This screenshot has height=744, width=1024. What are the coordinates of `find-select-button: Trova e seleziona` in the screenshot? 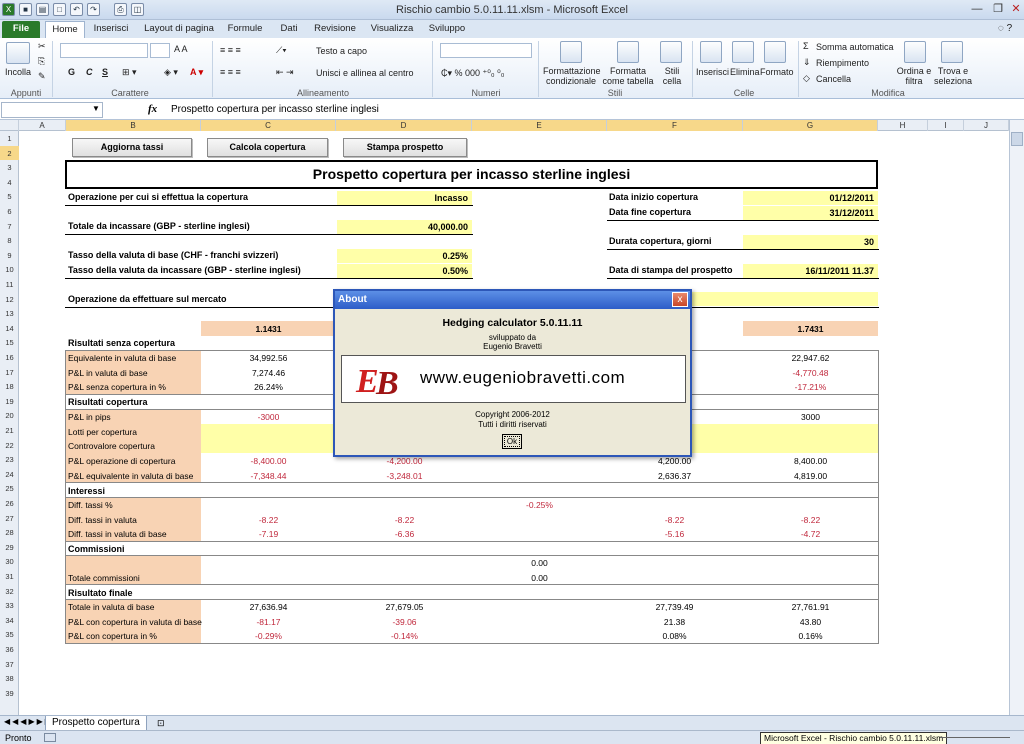 It's located at (953, 76).